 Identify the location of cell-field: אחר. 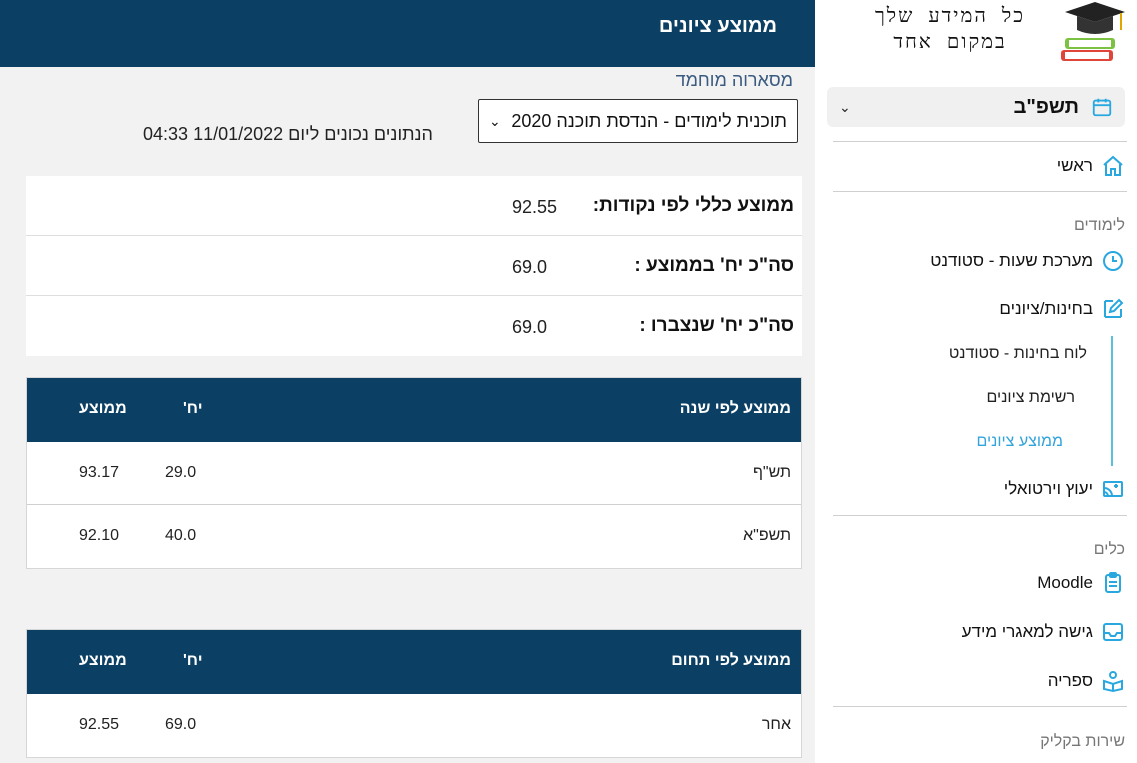
(776, 724).